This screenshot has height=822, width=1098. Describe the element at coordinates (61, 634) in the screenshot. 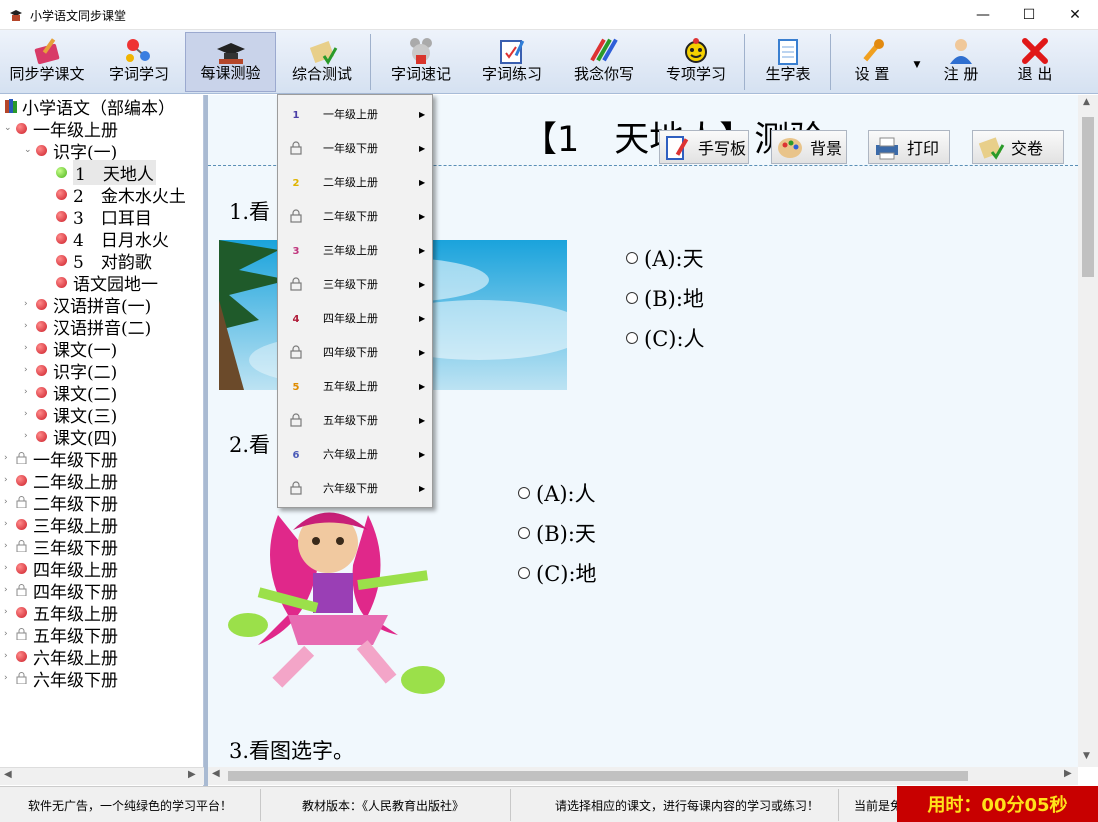

I see `tree-node: ›五年级下册` at that location.